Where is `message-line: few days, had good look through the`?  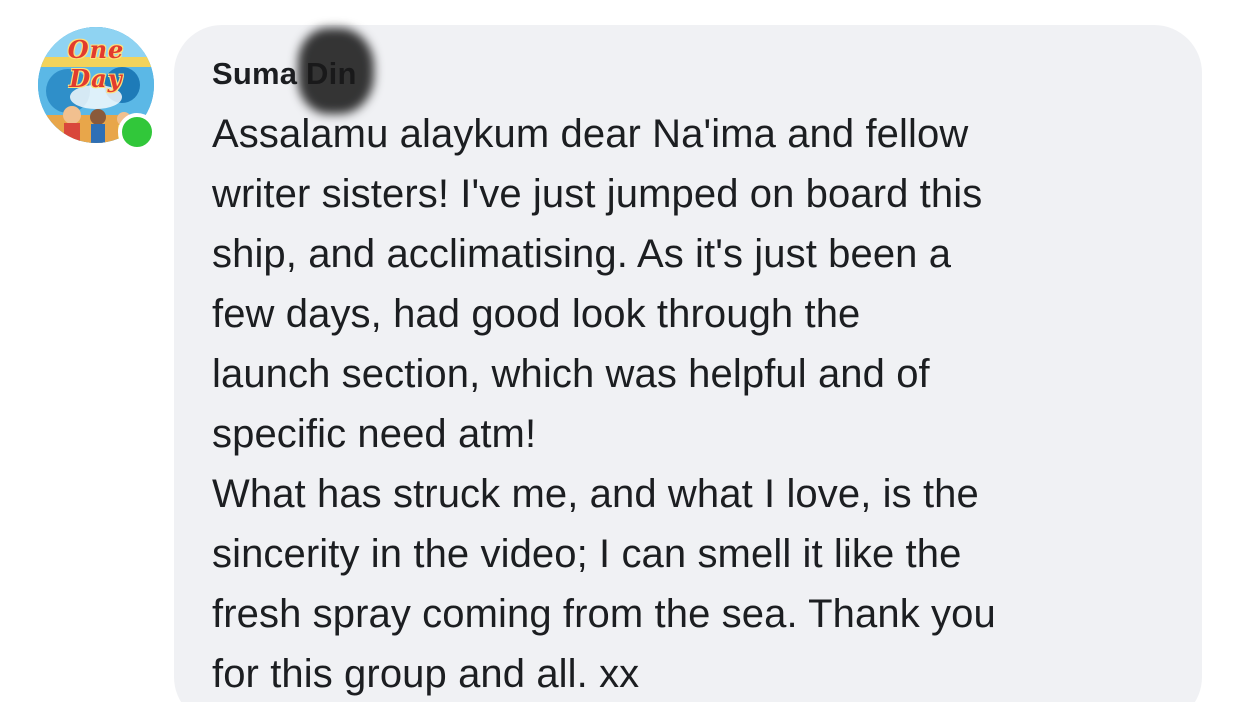
message-line: few days, had good look through the is located at coordinates (536, 314).